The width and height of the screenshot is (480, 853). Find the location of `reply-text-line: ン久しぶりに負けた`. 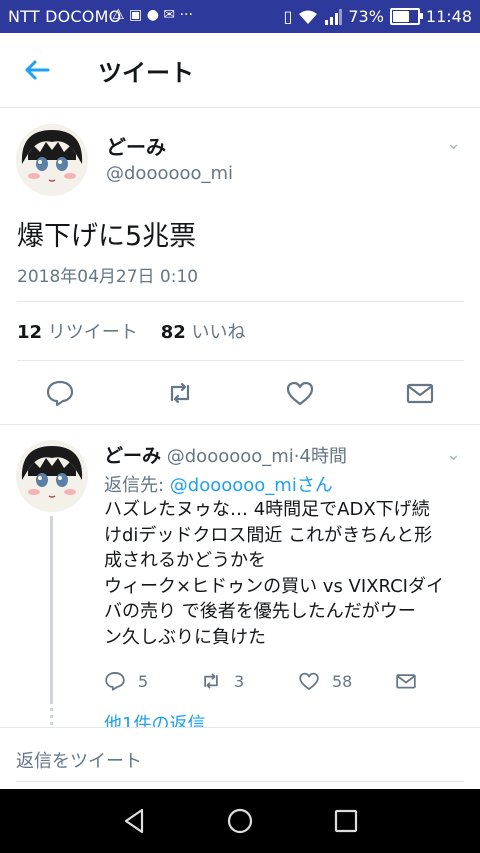

reply-text-line: ン久しぶりに負けた is located at coordinates (185, 637).